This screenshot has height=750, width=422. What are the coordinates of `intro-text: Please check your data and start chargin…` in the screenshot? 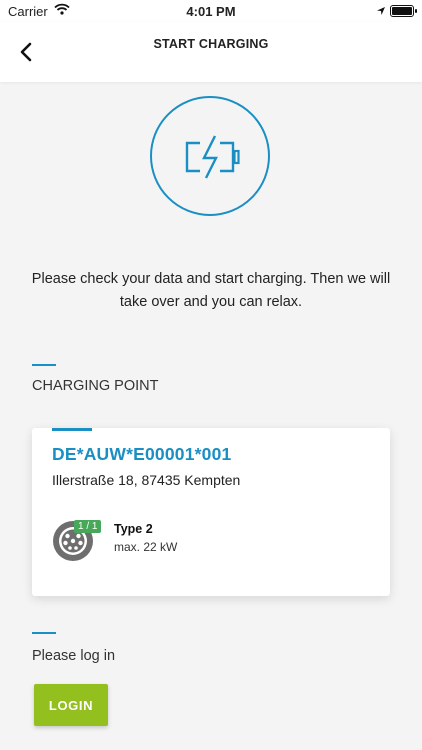 It's located at (211, 290).